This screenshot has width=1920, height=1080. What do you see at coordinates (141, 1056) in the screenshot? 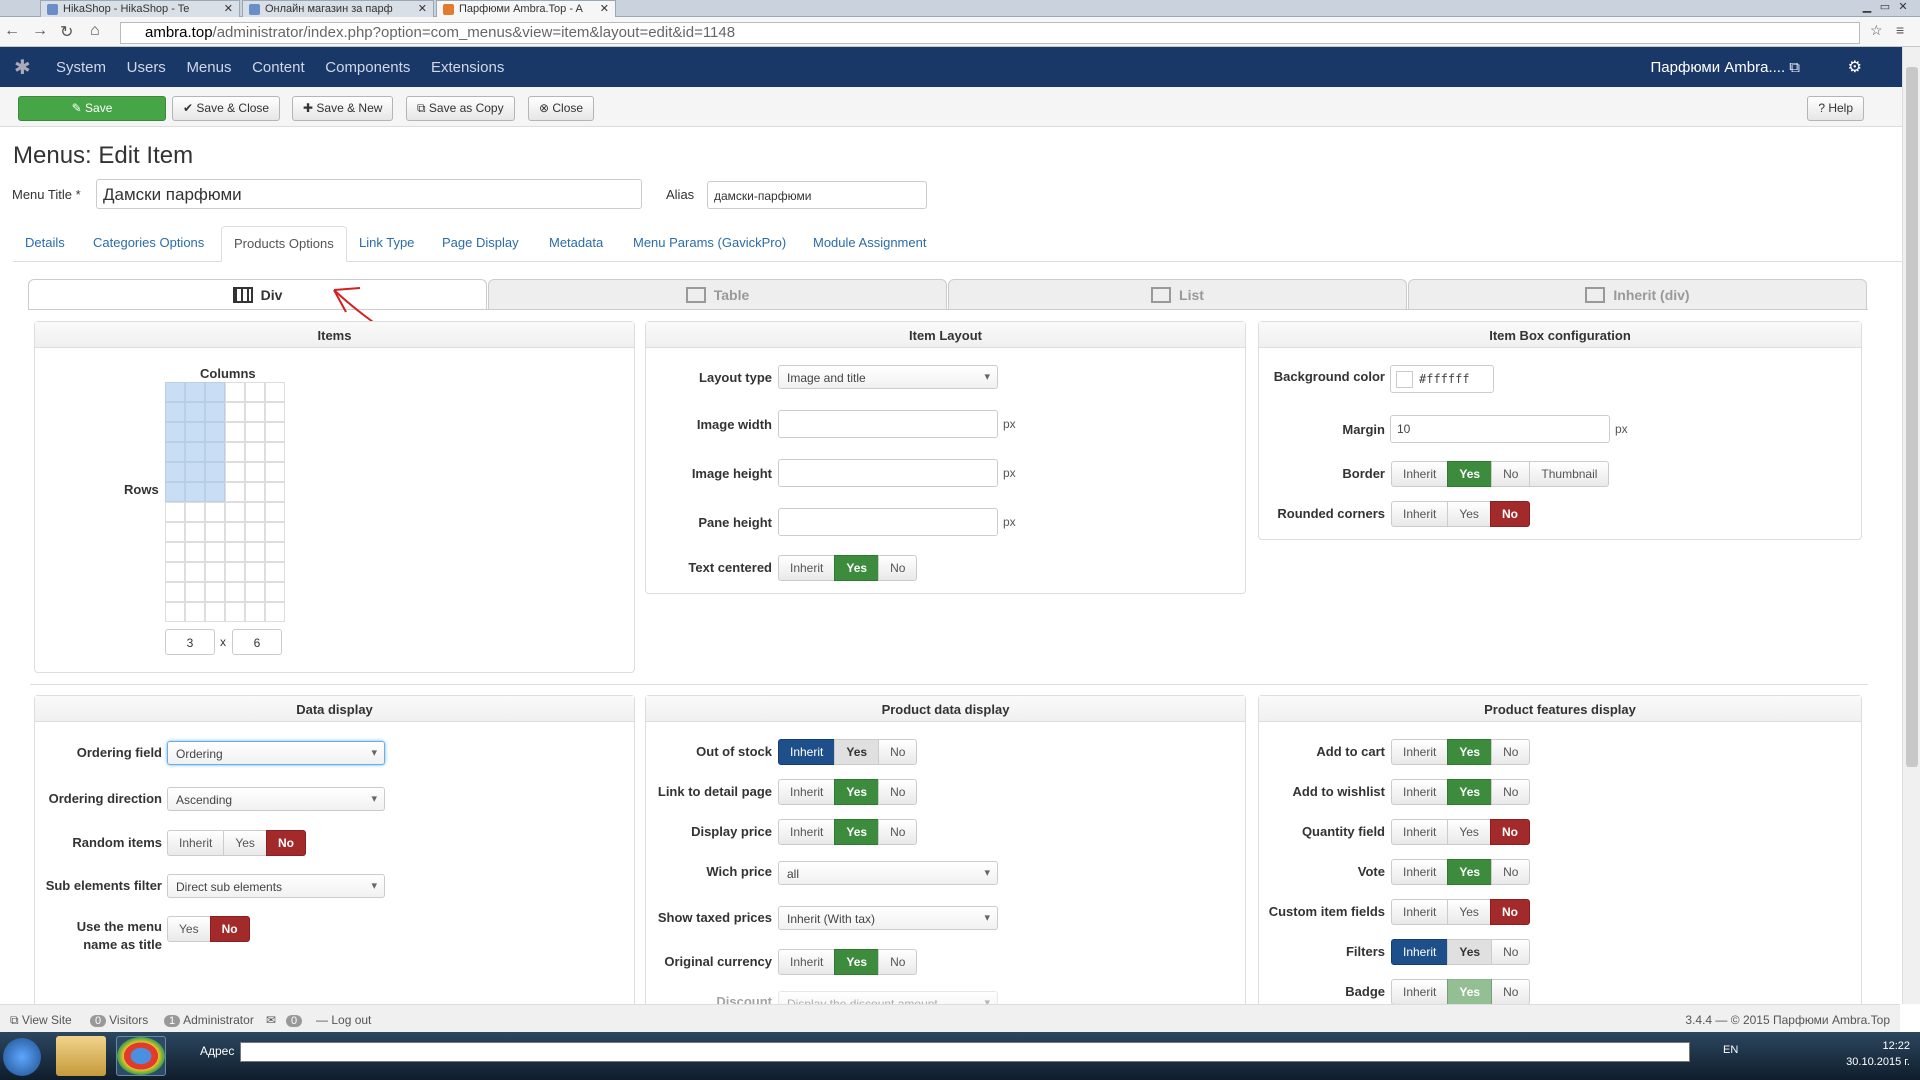
I see `chrome-icon` at bounding box center [141, 1056].